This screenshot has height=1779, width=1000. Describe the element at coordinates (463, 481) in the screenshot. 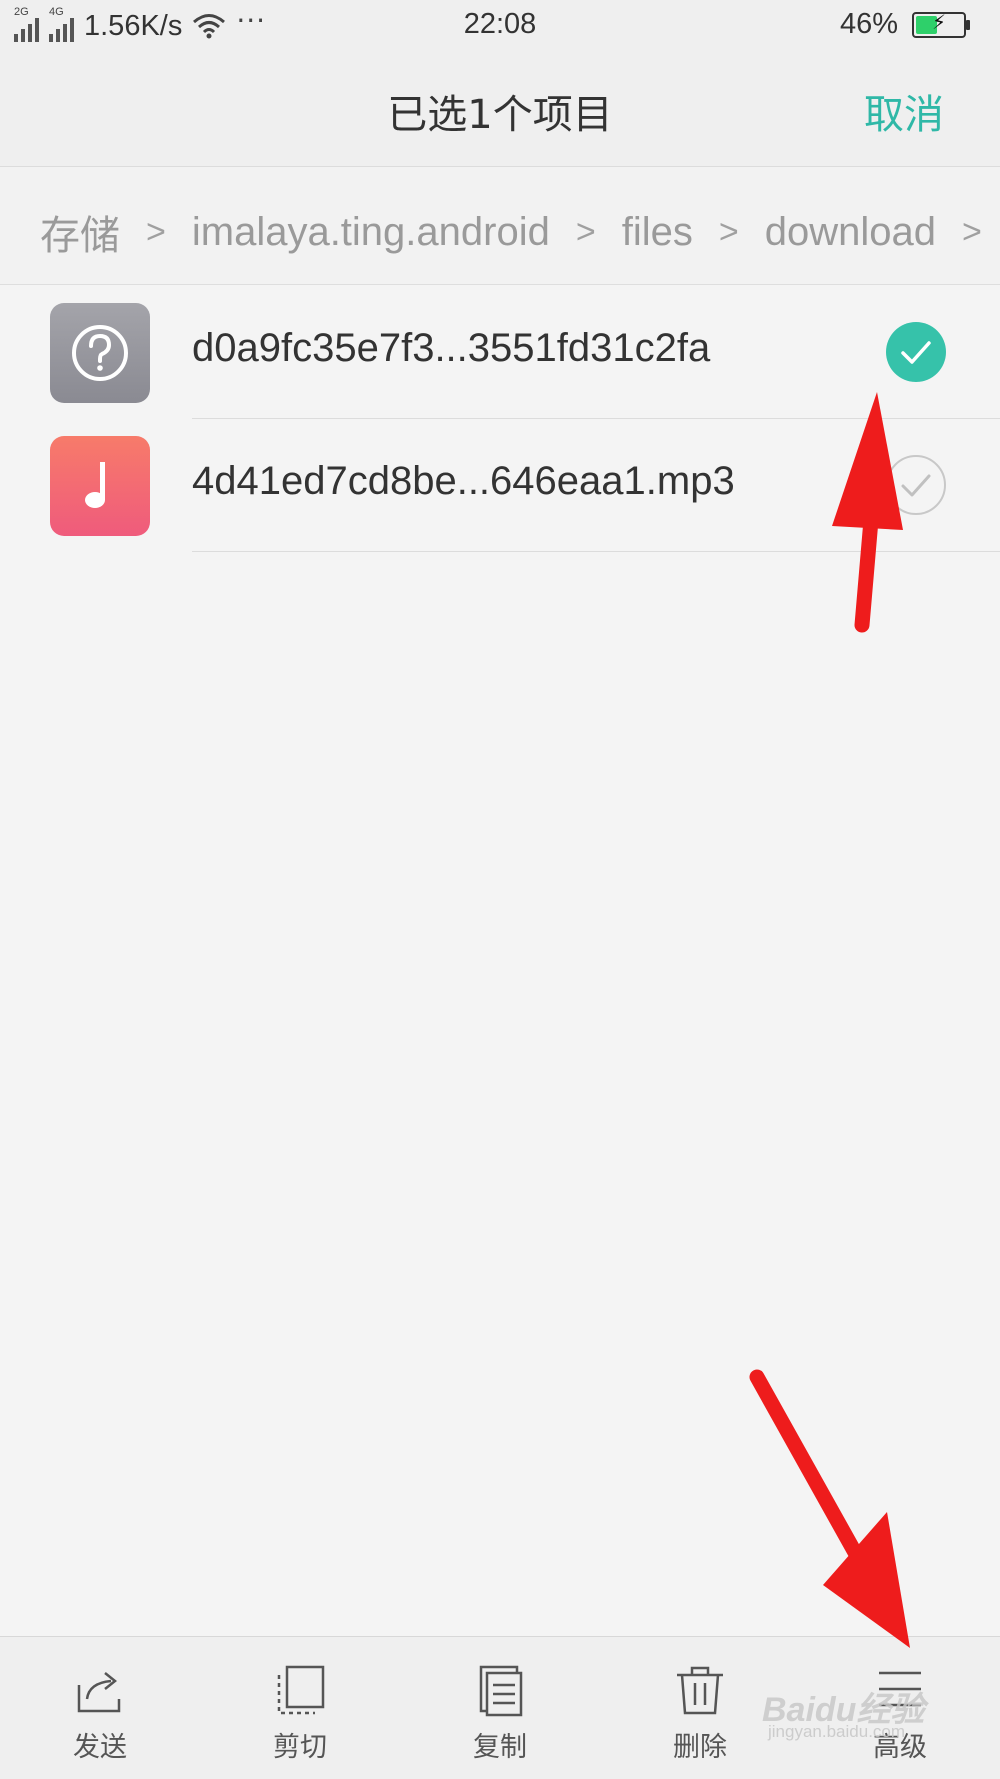

I see `file-name: 4d41ed7cd8be...646eaa1.mp3` at that location.